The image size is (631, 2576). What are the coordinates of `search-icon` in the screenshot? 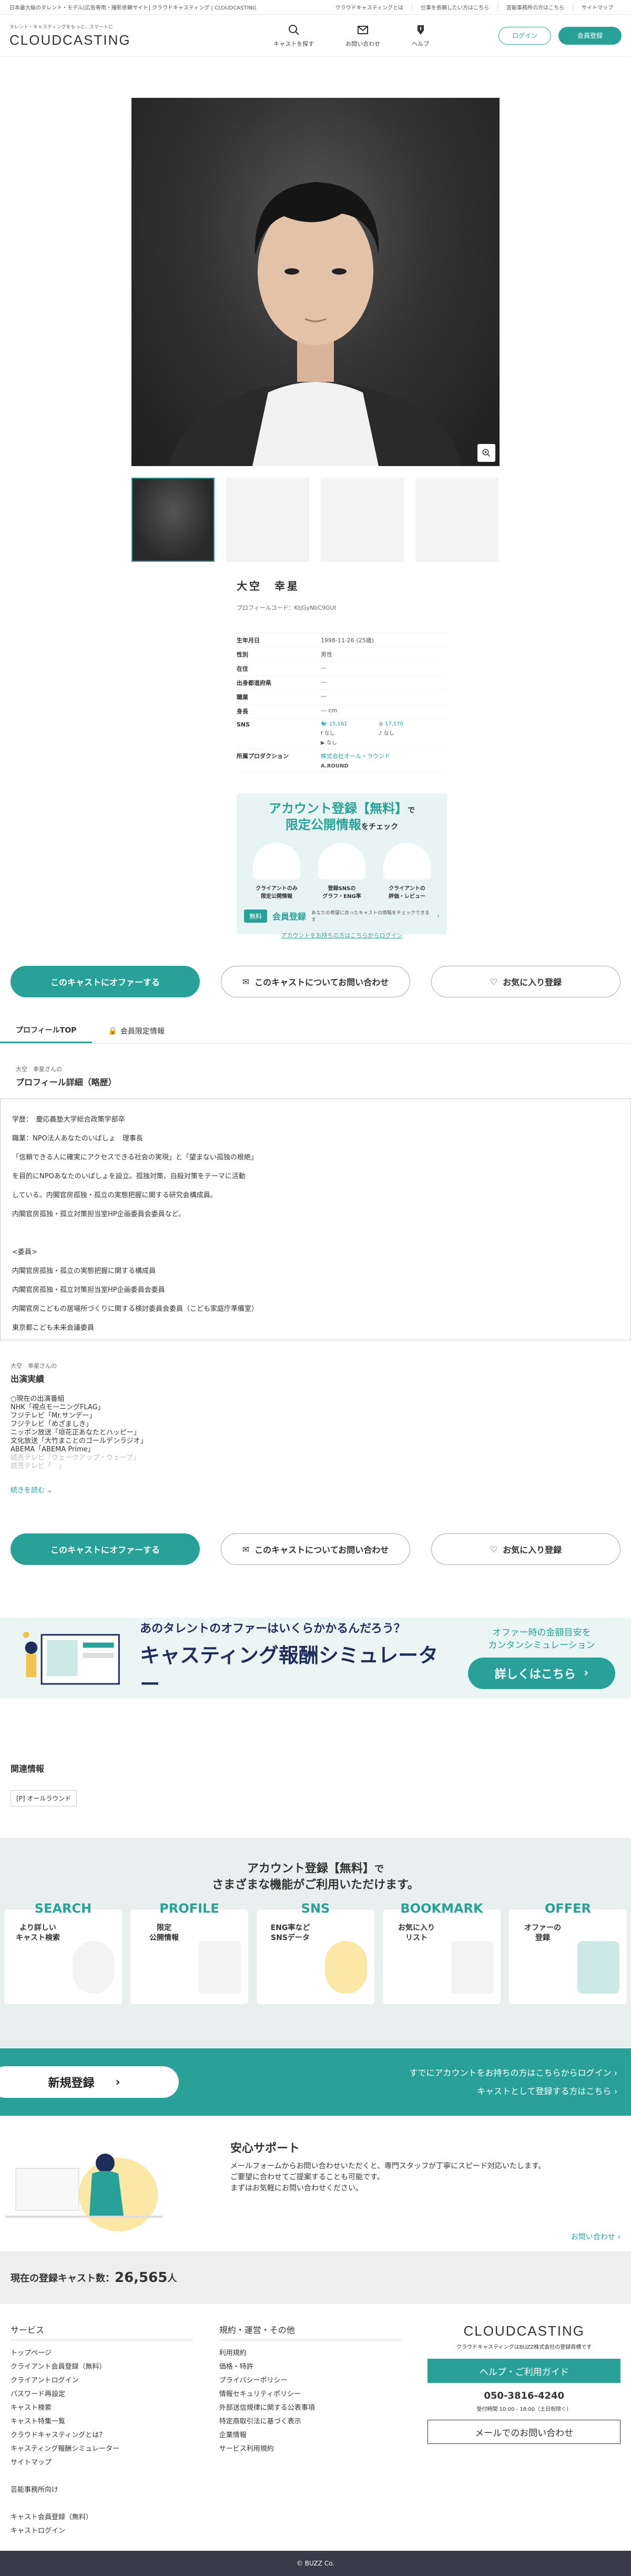 It's located at (293, 29).